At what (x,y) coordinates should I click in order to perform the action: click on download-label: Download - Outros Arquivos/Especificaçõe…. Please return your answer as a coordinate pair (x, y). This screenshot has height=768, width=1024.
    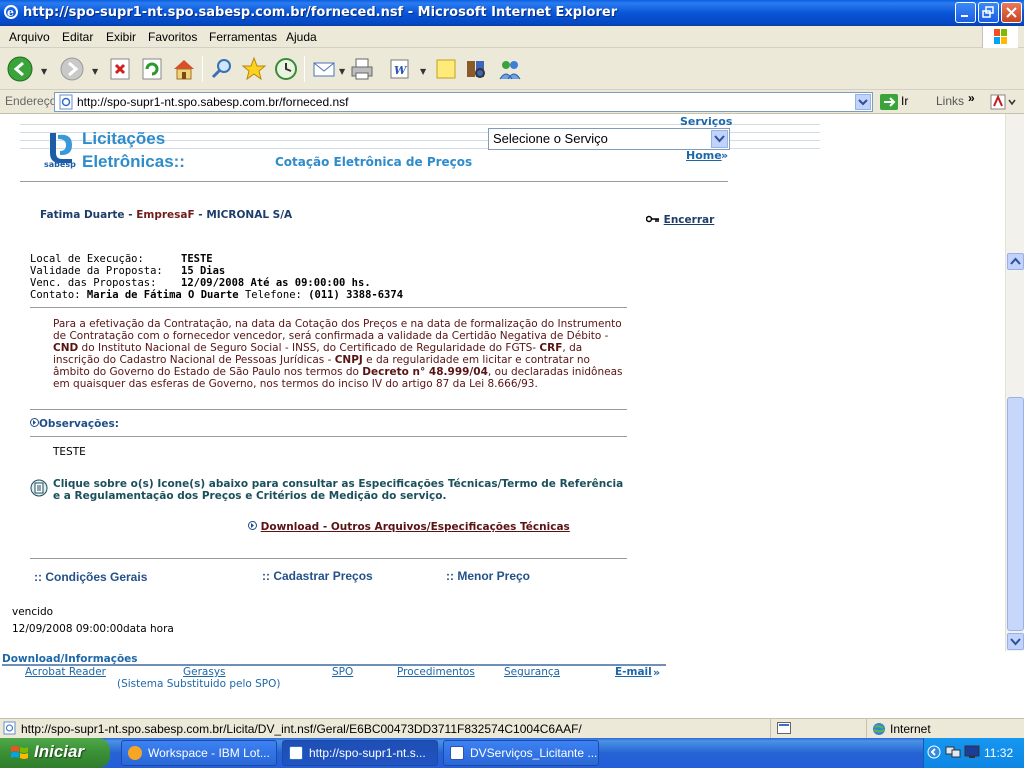
    Looking at the image, I should click on (415, 527).